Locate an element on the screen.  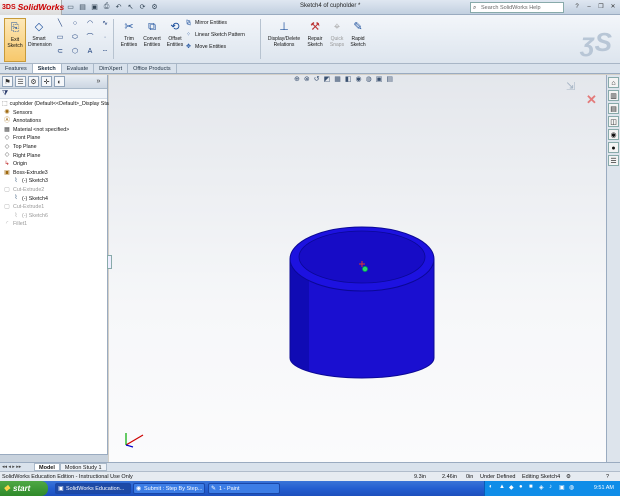
search-results-icon: ◫ is located at coordinates (613, 121).